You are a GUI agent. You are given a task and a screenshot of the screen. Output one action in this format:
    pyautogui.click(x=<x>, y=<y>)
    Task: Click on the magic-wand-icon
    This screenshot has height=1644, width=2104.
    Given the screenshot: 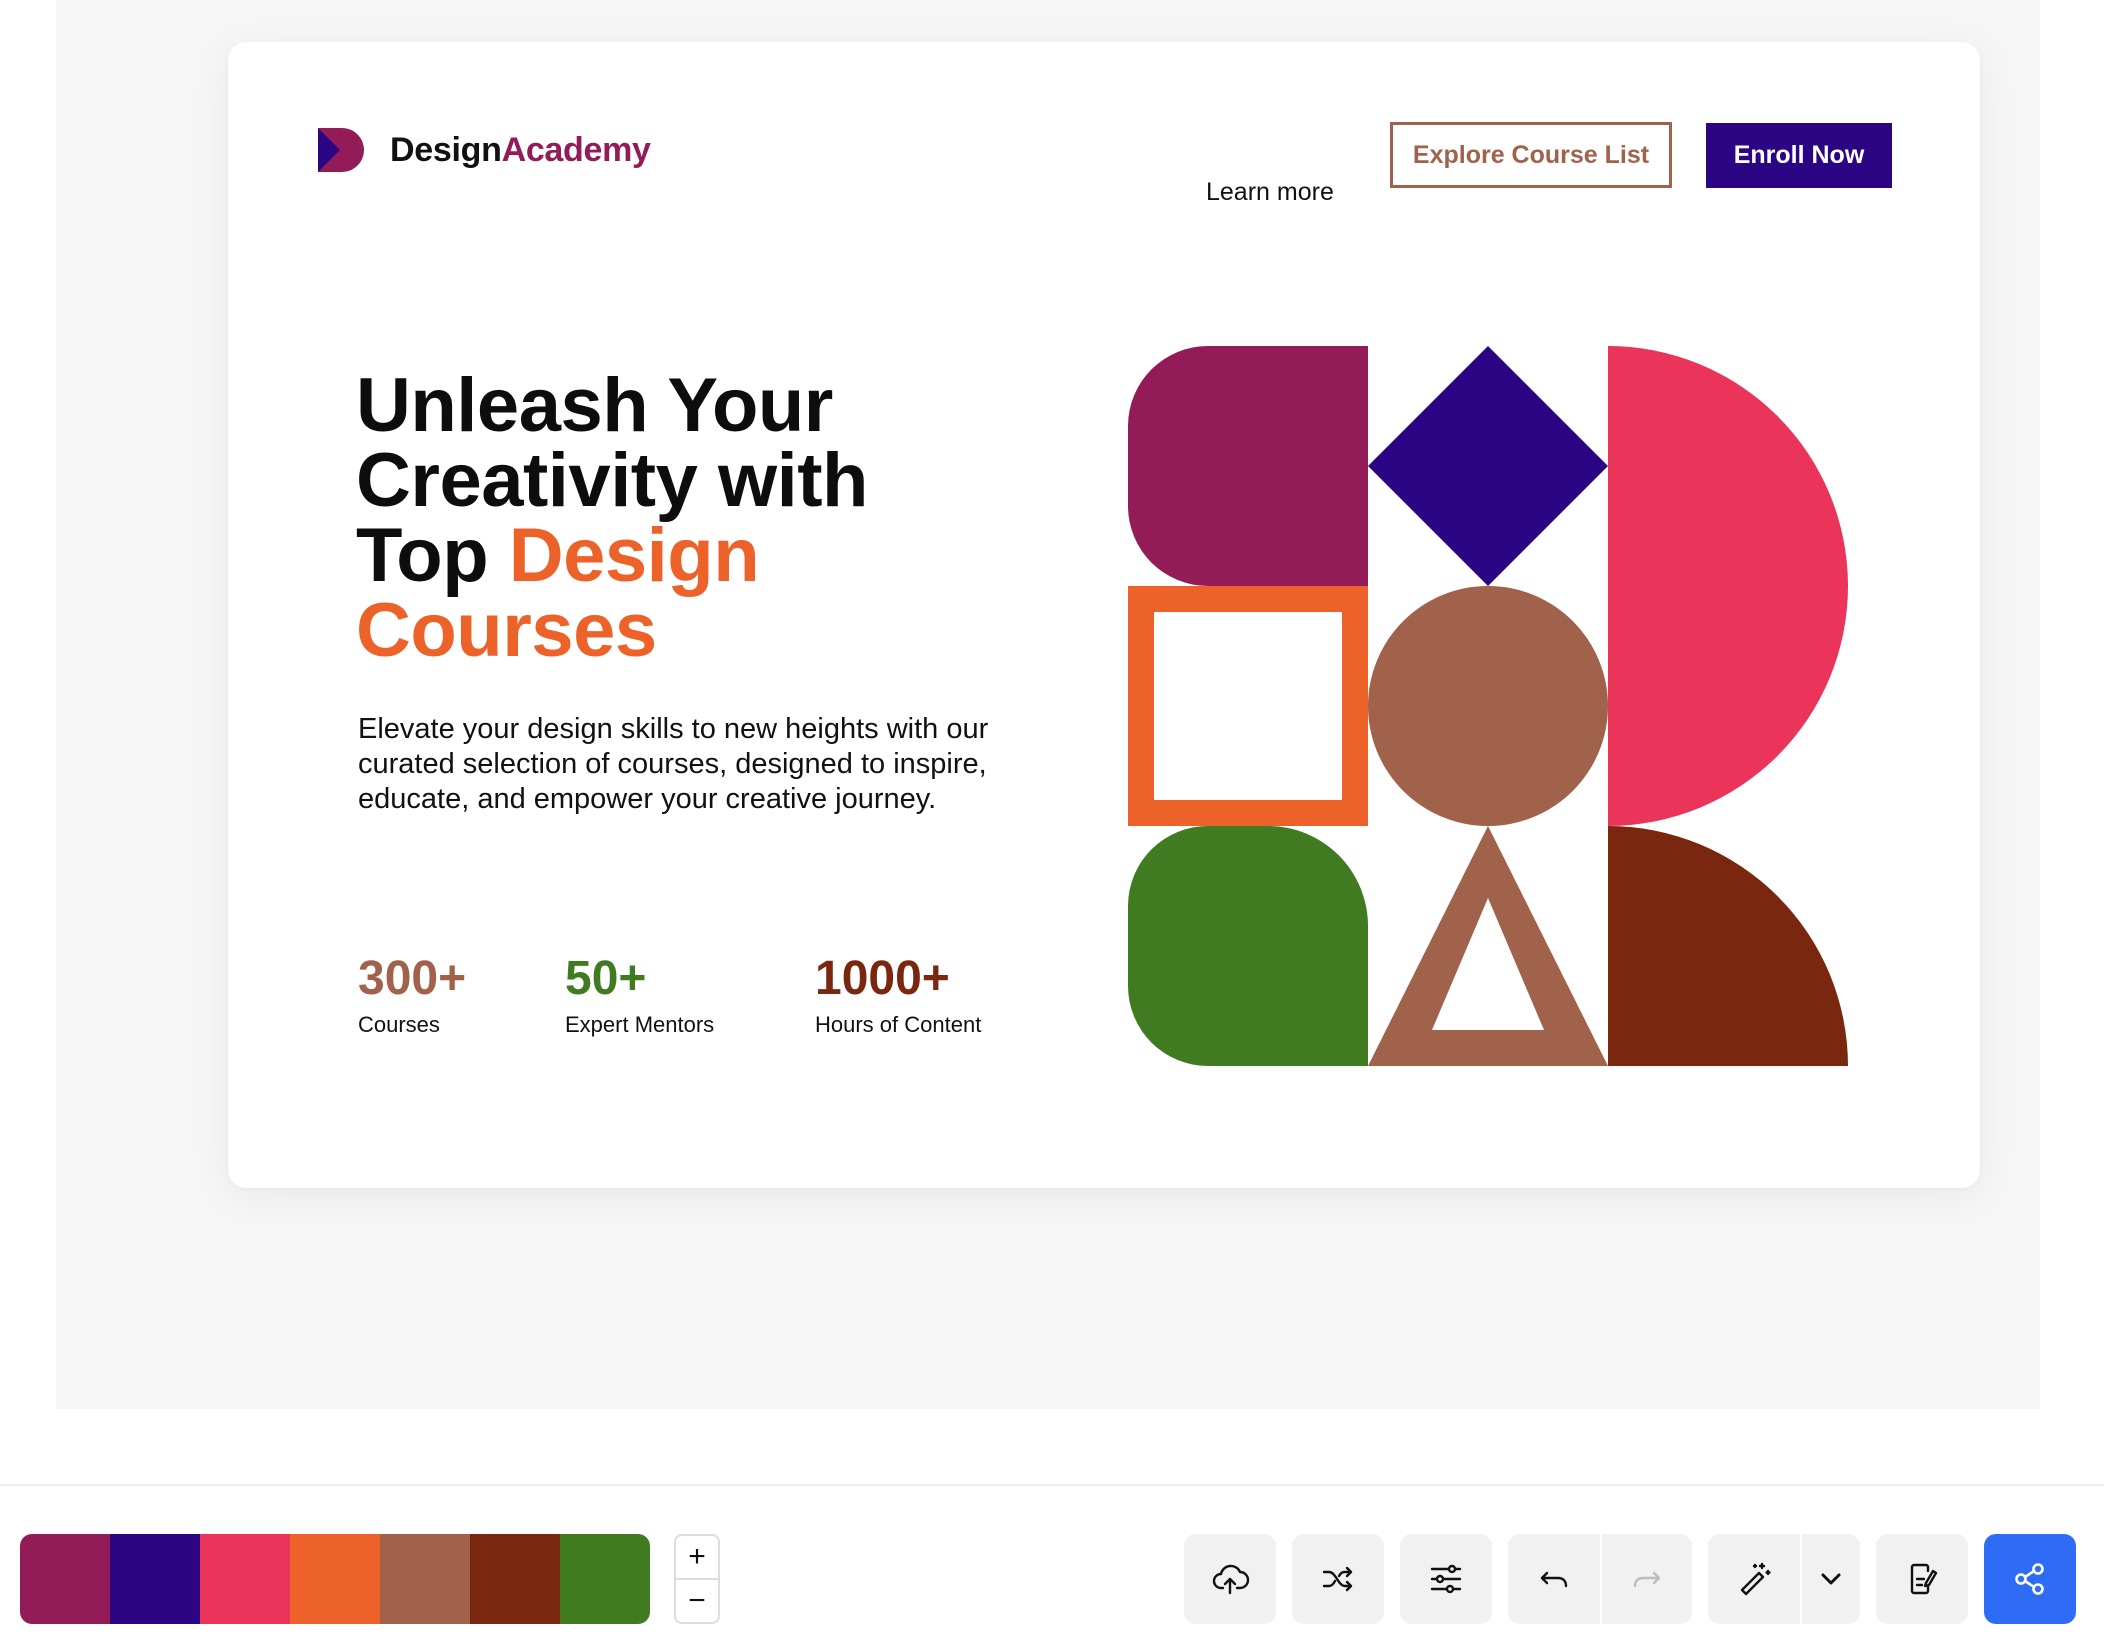 What is the action you would take?
    pyautogui.click(x=1755, y=1579)
    